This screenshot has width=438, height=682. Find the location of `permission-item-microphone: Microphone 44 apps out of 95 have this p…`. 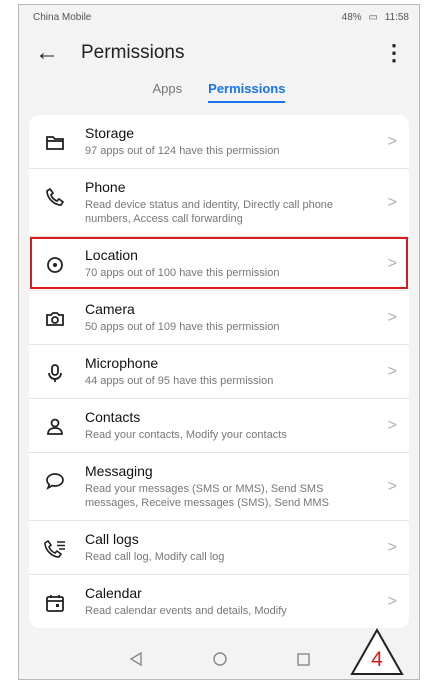

permission-item-microphone: Microphone 44 apps out of 95 have this p… is located at coordinates (219, 371).